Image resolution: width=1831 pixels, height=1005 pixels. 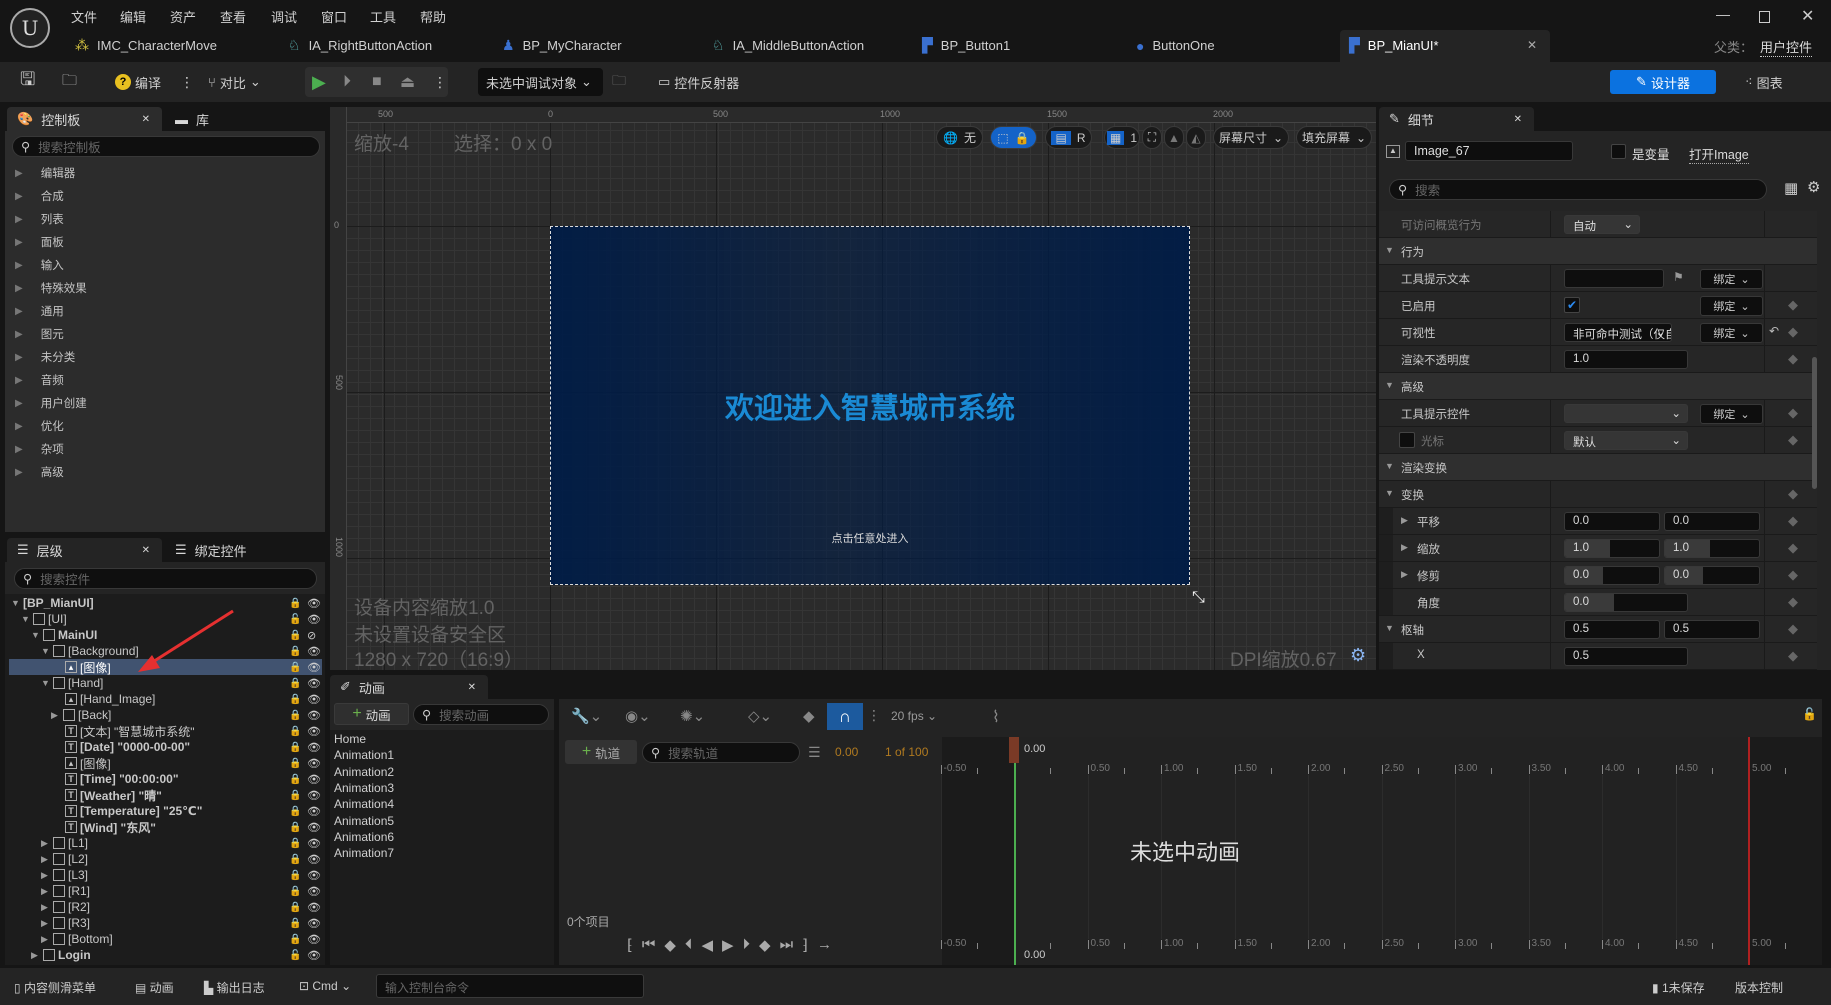 What do you see at coordinates (1626, 413) in the screenshot?
I see `property-dropdown: ⌄` at bounding box center [1626, 413].